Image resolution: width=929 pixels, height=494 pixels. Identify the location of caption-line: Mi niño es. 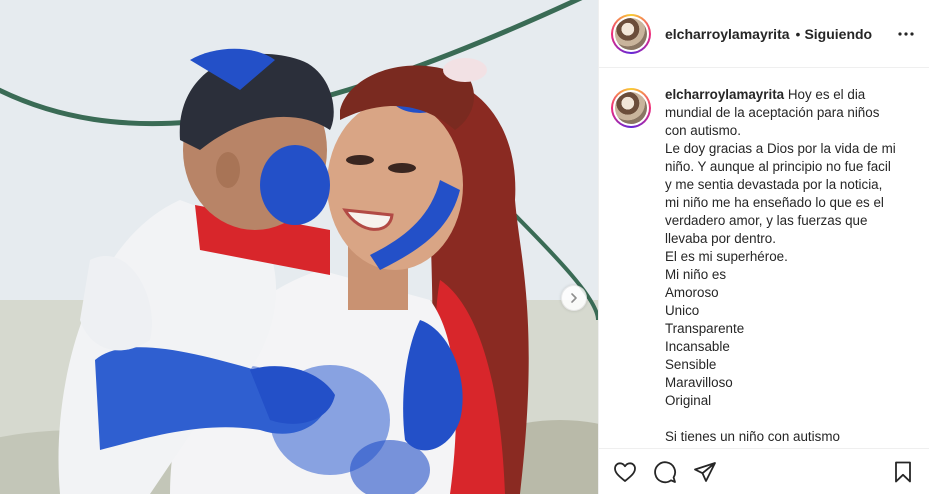
(696, 274).